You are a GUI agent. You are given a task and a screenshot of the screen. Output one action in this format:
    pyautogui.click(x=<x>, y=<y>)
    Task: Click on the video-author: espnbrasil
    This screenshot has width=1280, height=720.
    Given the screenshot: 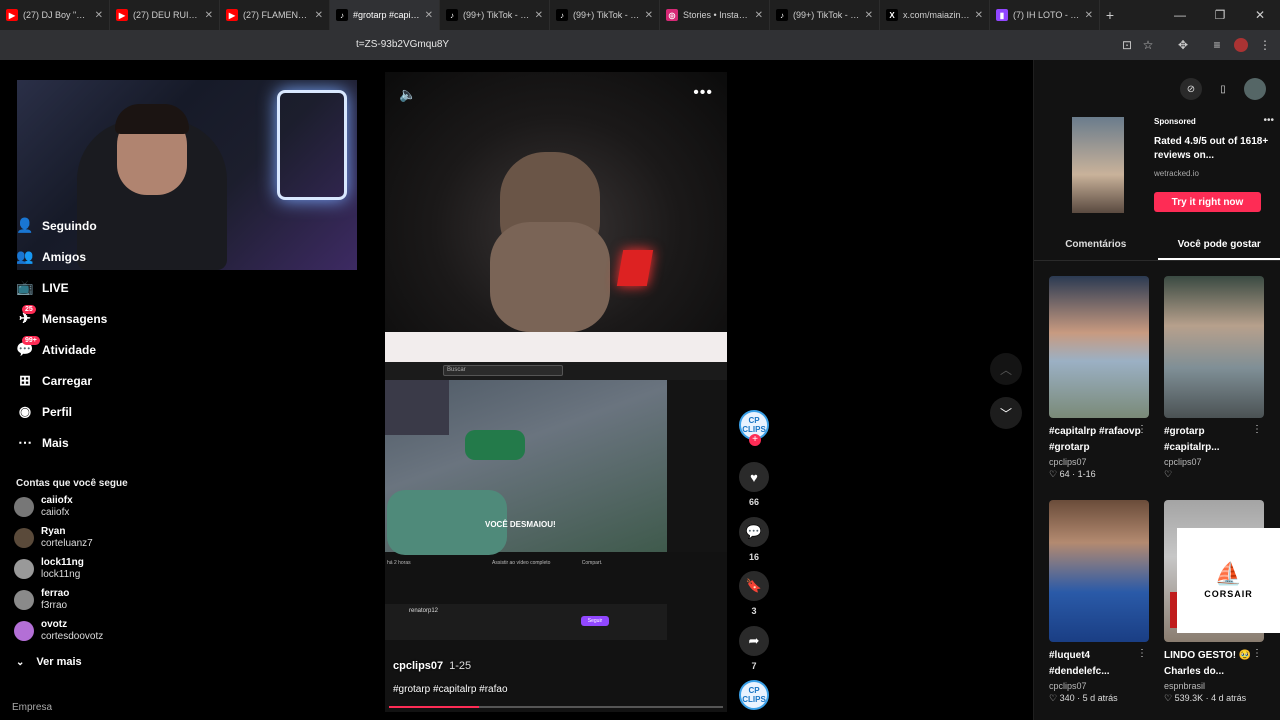 What is the action you would take?
    pyautogui.click(x=1215, y=686)
    